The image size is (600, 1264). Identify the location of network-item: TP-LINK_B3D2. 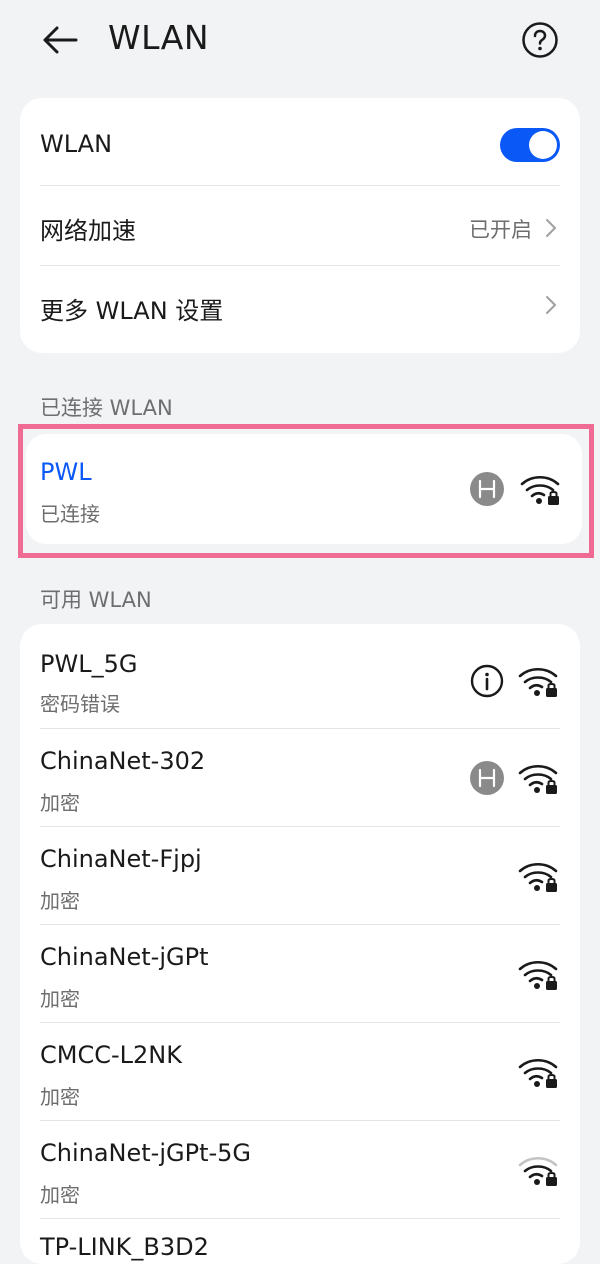
(300, 1241).